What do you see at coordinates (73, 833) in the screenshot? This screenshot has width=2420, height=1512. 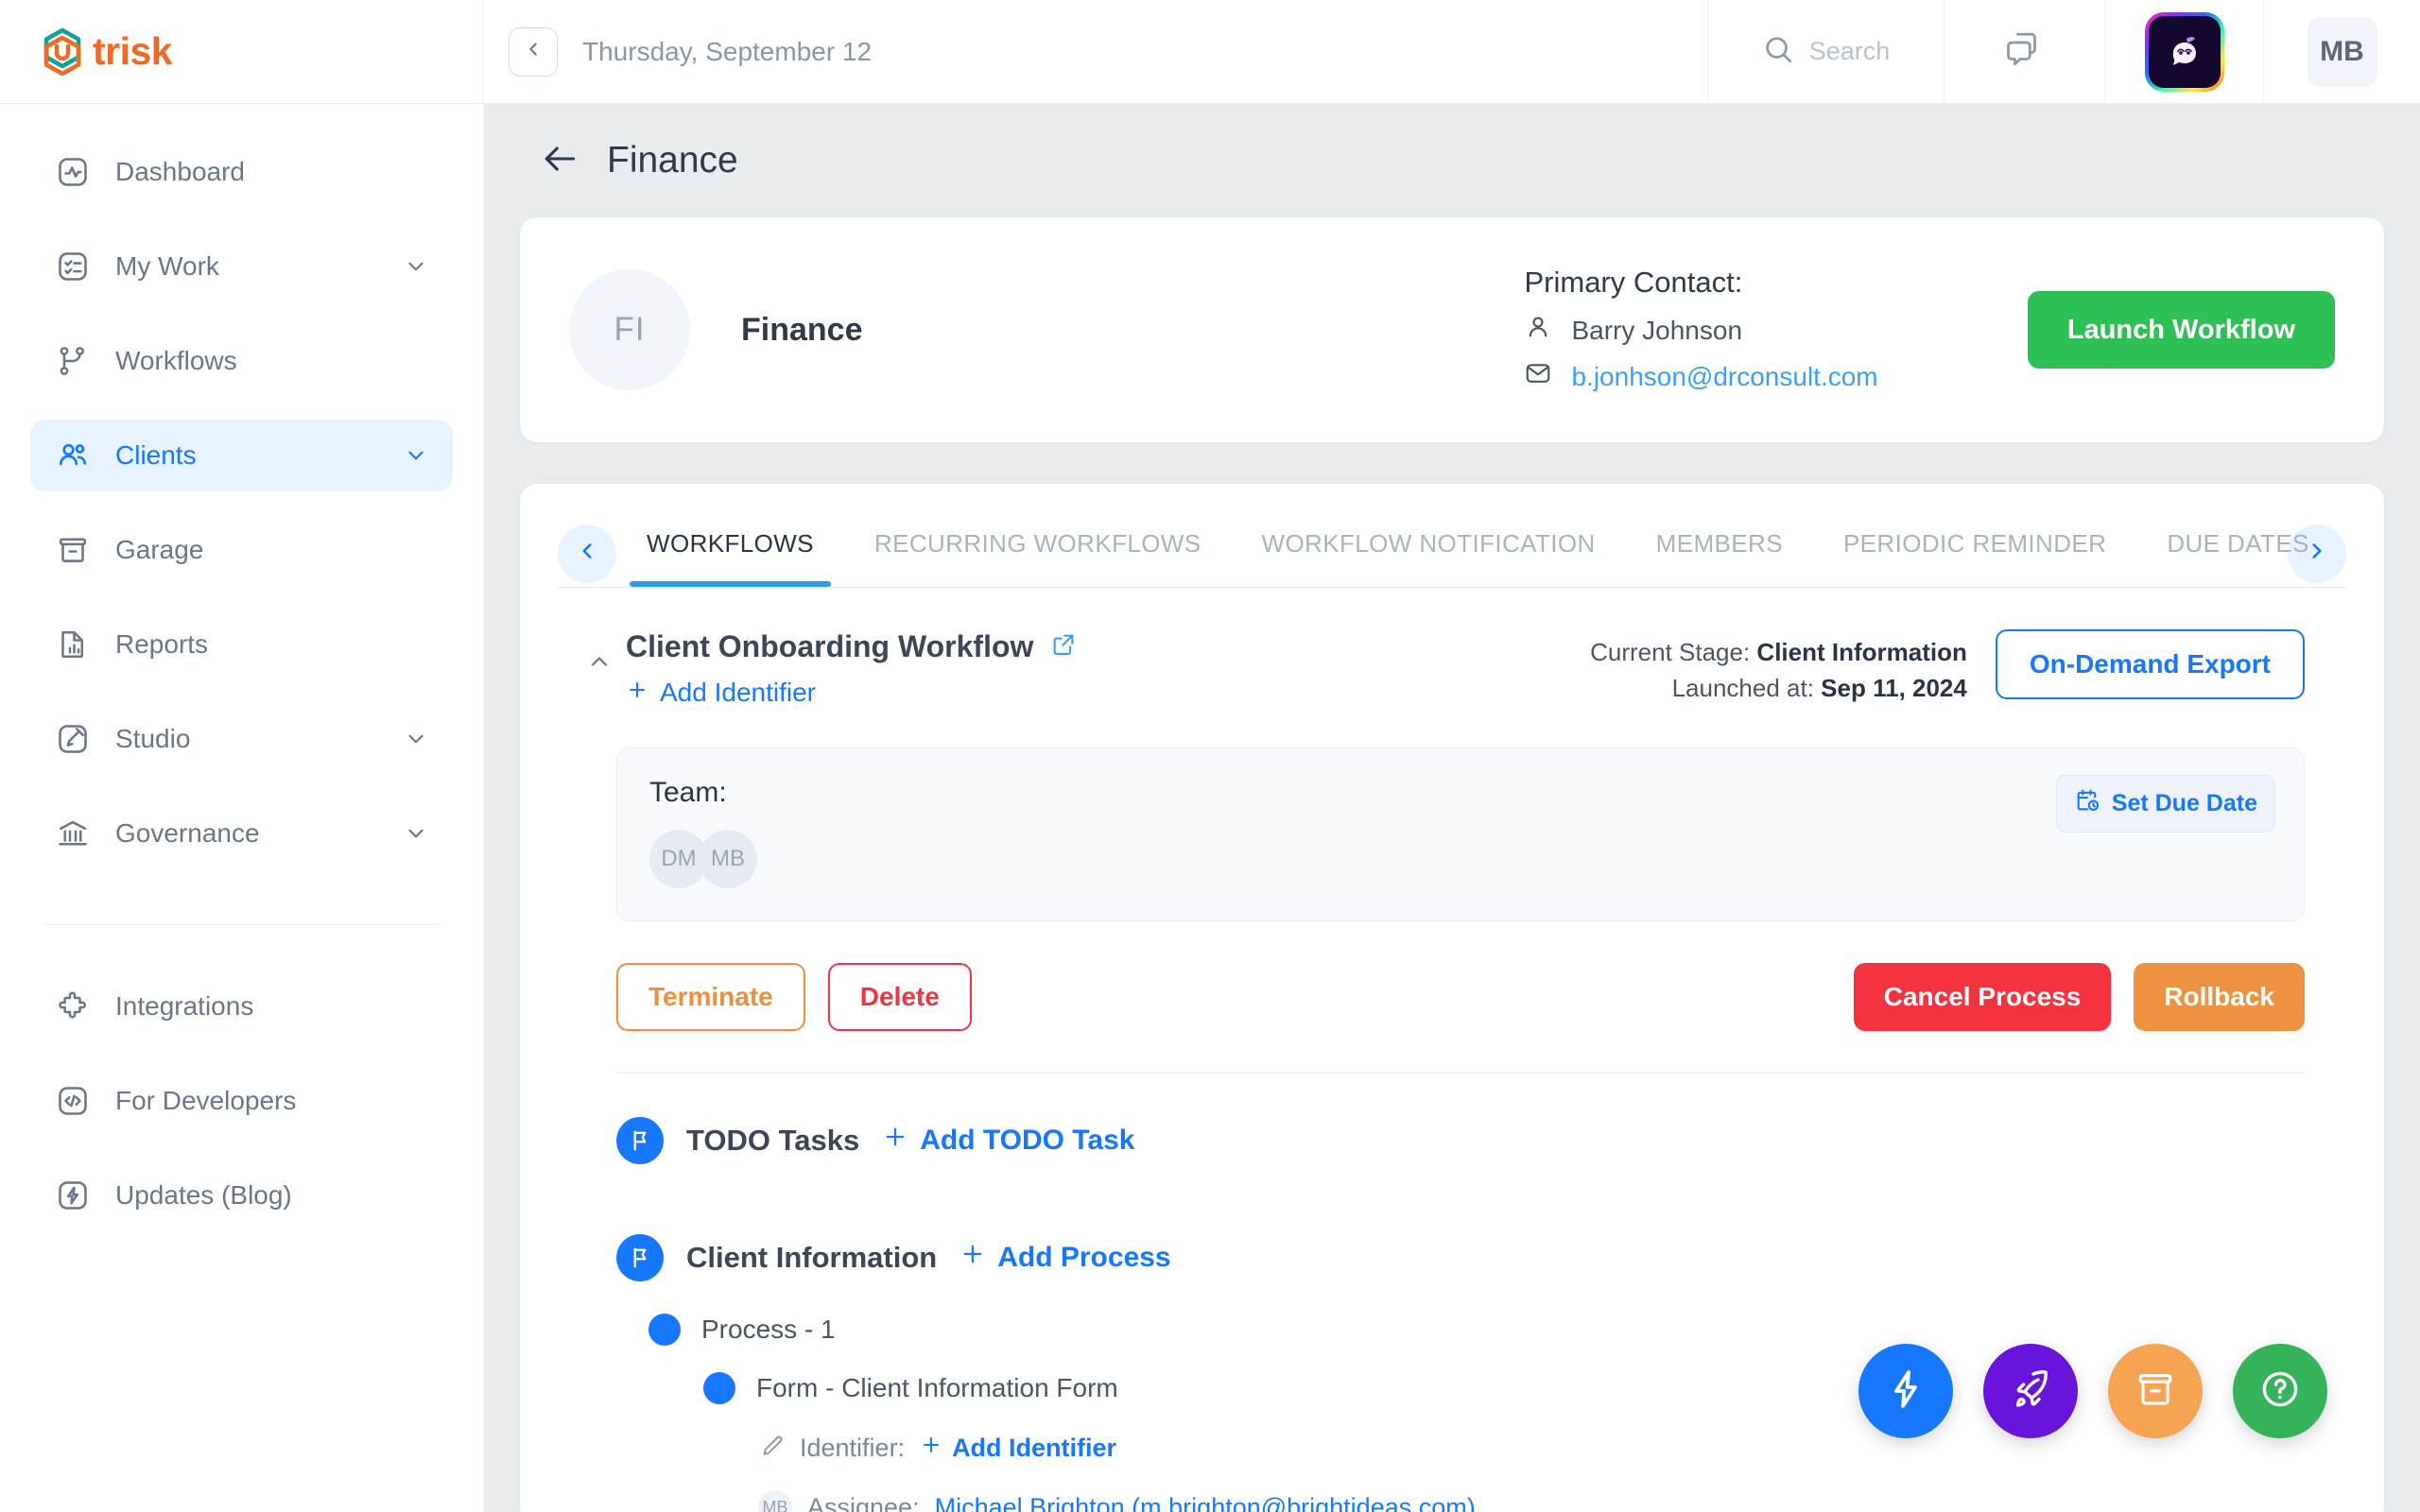 I see `bank-columns-icon` at bounding box center [73, 833].